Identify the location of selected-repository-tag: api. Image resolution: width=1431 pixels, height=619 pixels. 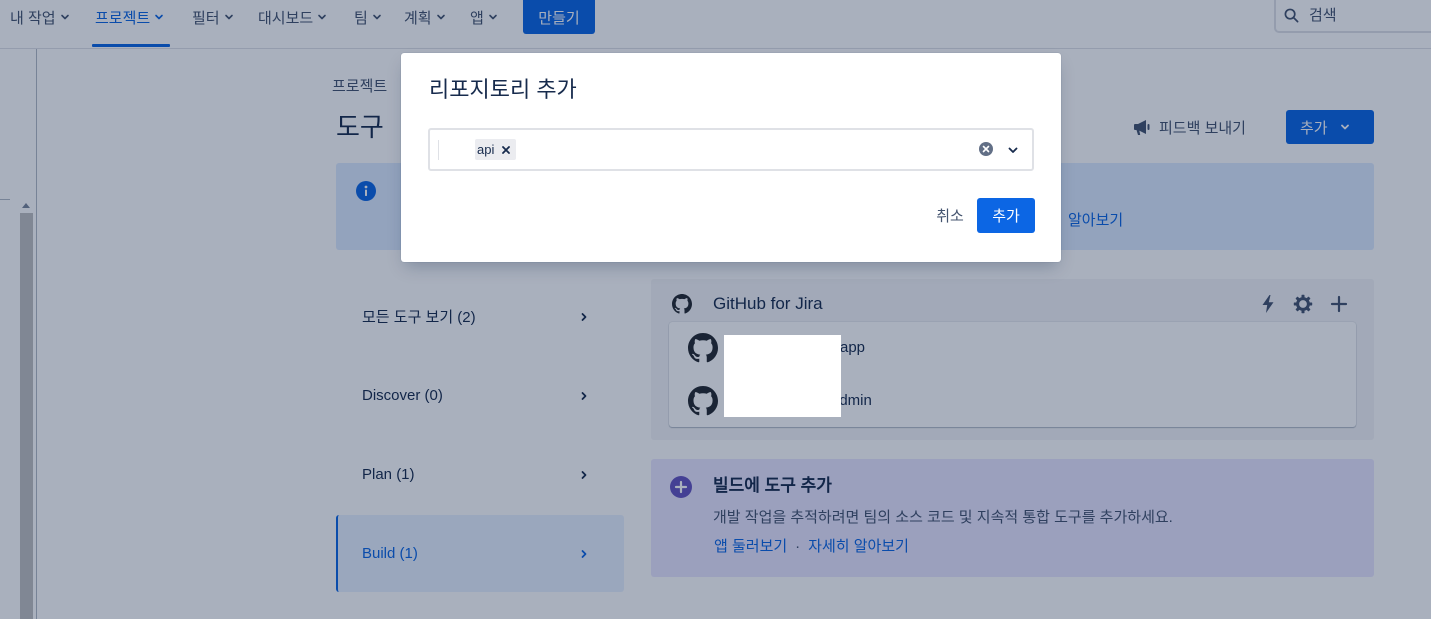
(496, 149).